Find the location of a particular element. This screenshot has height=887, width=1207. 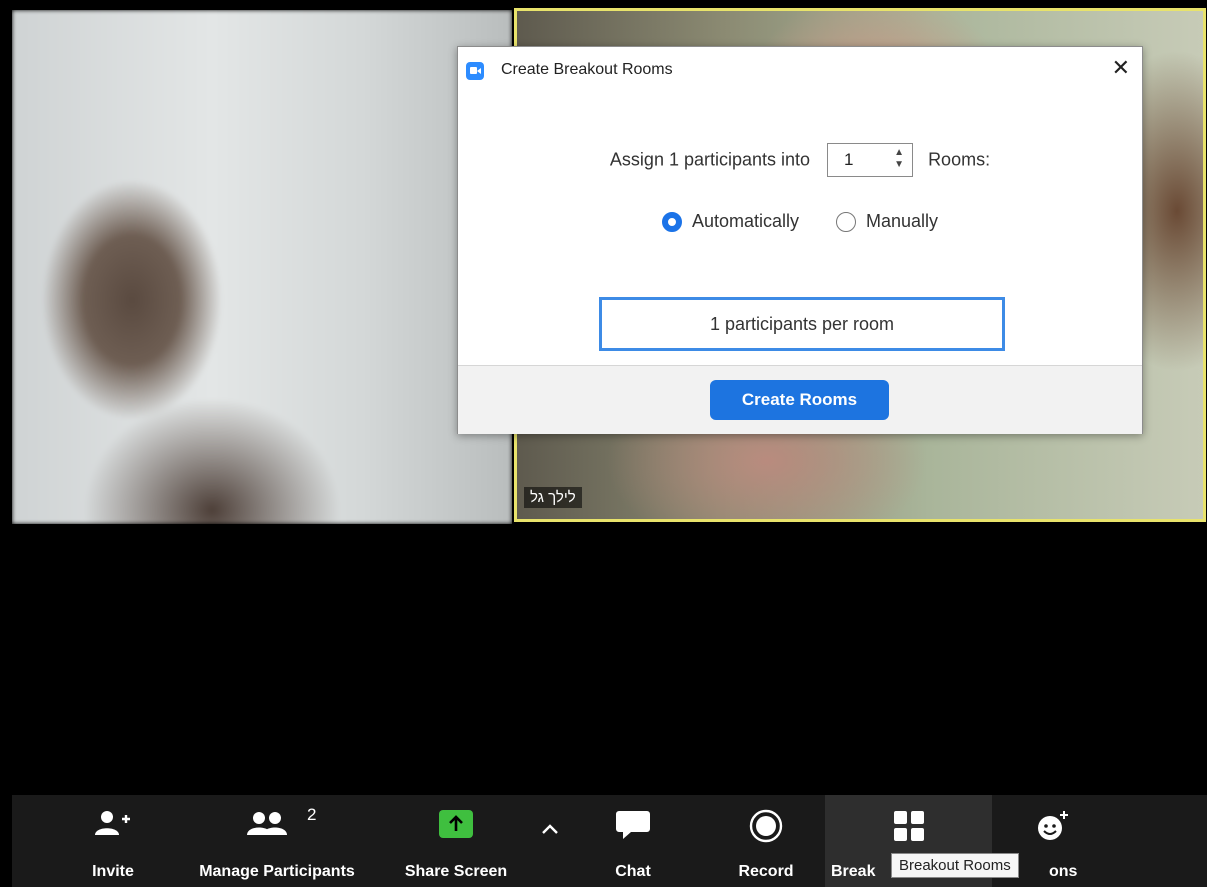

manage-participants-button: 2 Manage Participants is located at coordinates (277, 841).